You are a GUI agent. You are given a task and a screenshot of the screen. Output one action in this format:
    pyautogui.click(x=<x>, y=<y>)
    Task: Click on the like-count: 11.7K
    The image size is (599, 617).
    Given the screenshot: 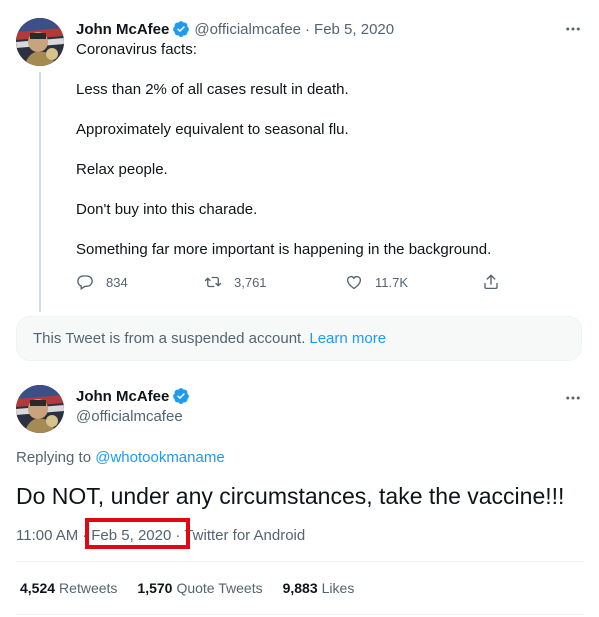 What is the action you would take?
    pyautogui.click(x=392, y=282)
    